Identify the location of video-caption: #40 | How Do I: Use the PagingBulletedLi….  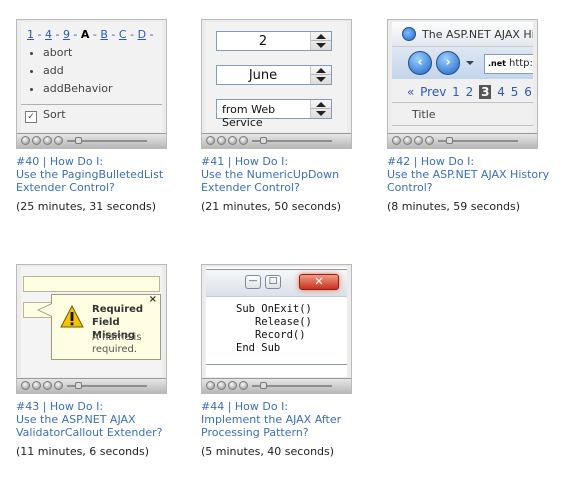
(98, 174).